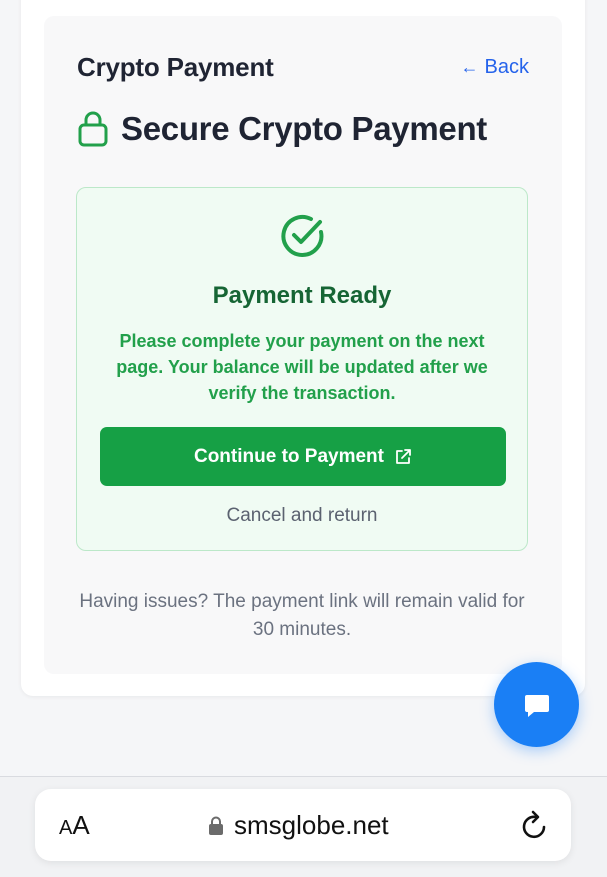 The height and width of the screenshot is (877, 607). I want to click on url-text: smsglobe.net, so click(311, 825).